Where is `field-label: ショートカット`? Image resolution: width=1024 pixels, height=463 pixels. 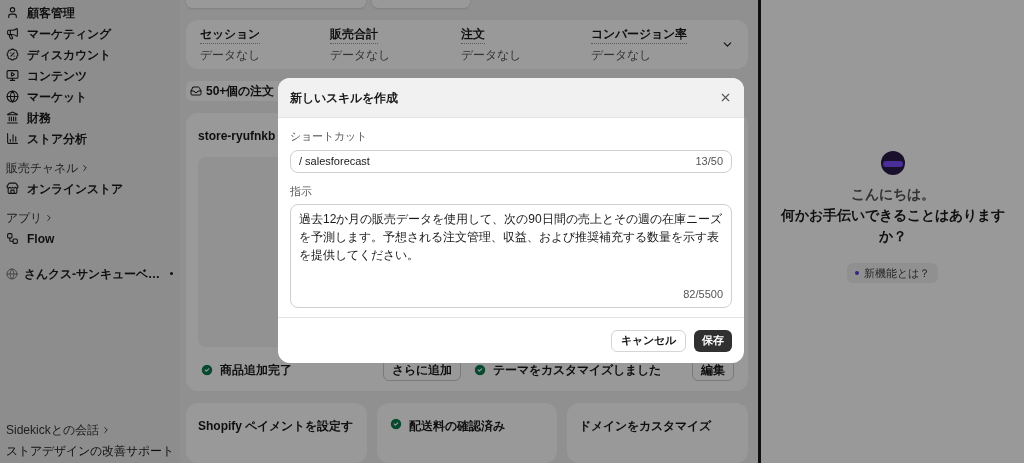
field-label: ショートカット is located at coordinates (328, 136).